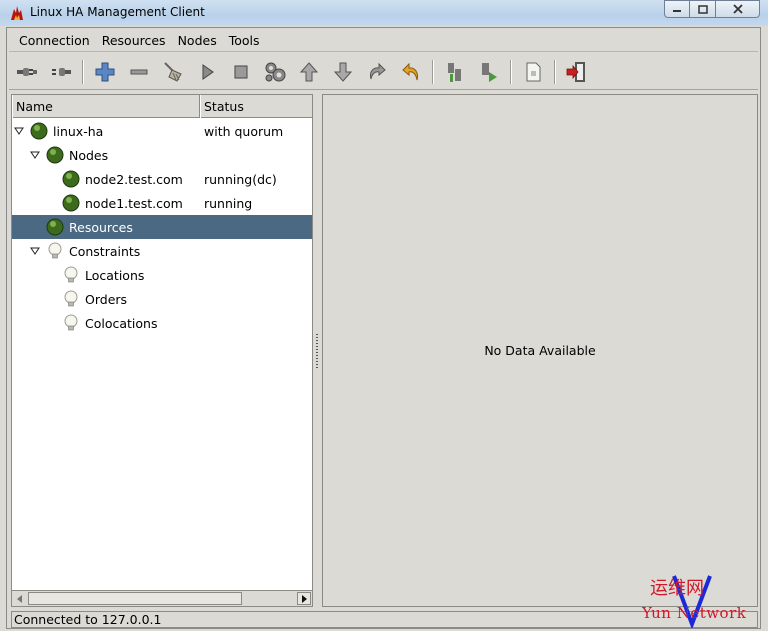 The image size is (768, 631). What do you see at coordinates (105, 251) in the screenshot?
I see `tree-label: Constraints` at bounding box center [105, 251].